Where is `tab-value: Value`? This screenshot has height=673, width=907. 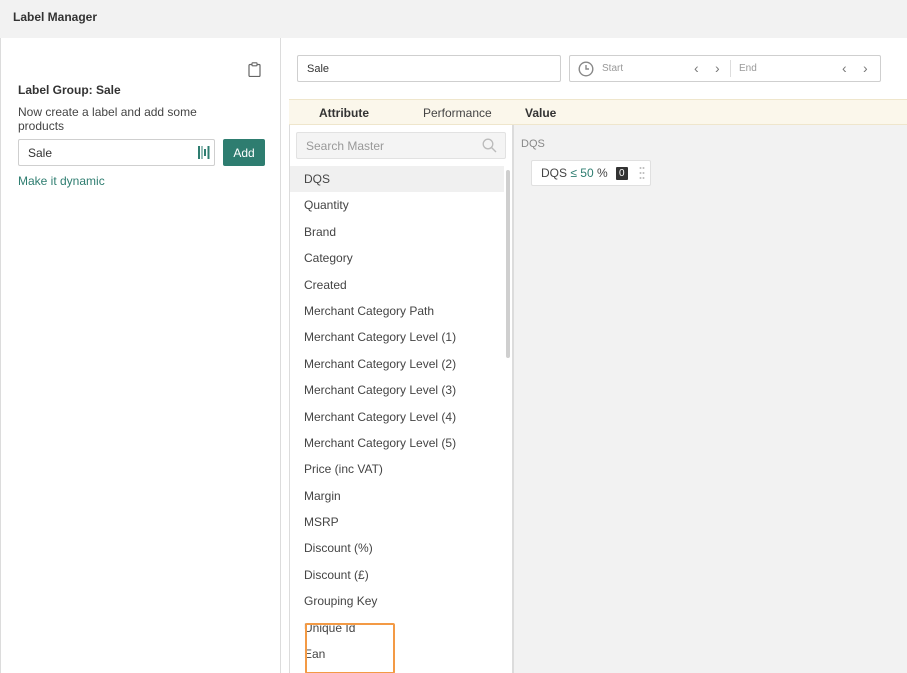 tab-value: Value is located at coordinates (540, 113).